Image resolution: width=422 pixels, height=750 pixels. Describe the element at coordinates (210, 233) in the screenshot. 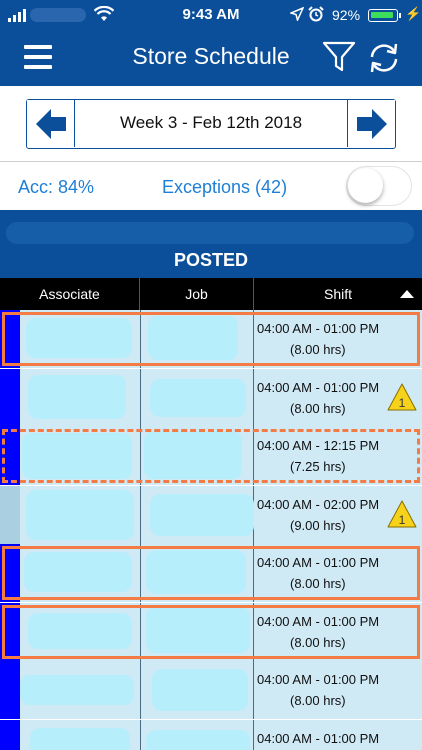

I see `store-name-redacted` at that location.